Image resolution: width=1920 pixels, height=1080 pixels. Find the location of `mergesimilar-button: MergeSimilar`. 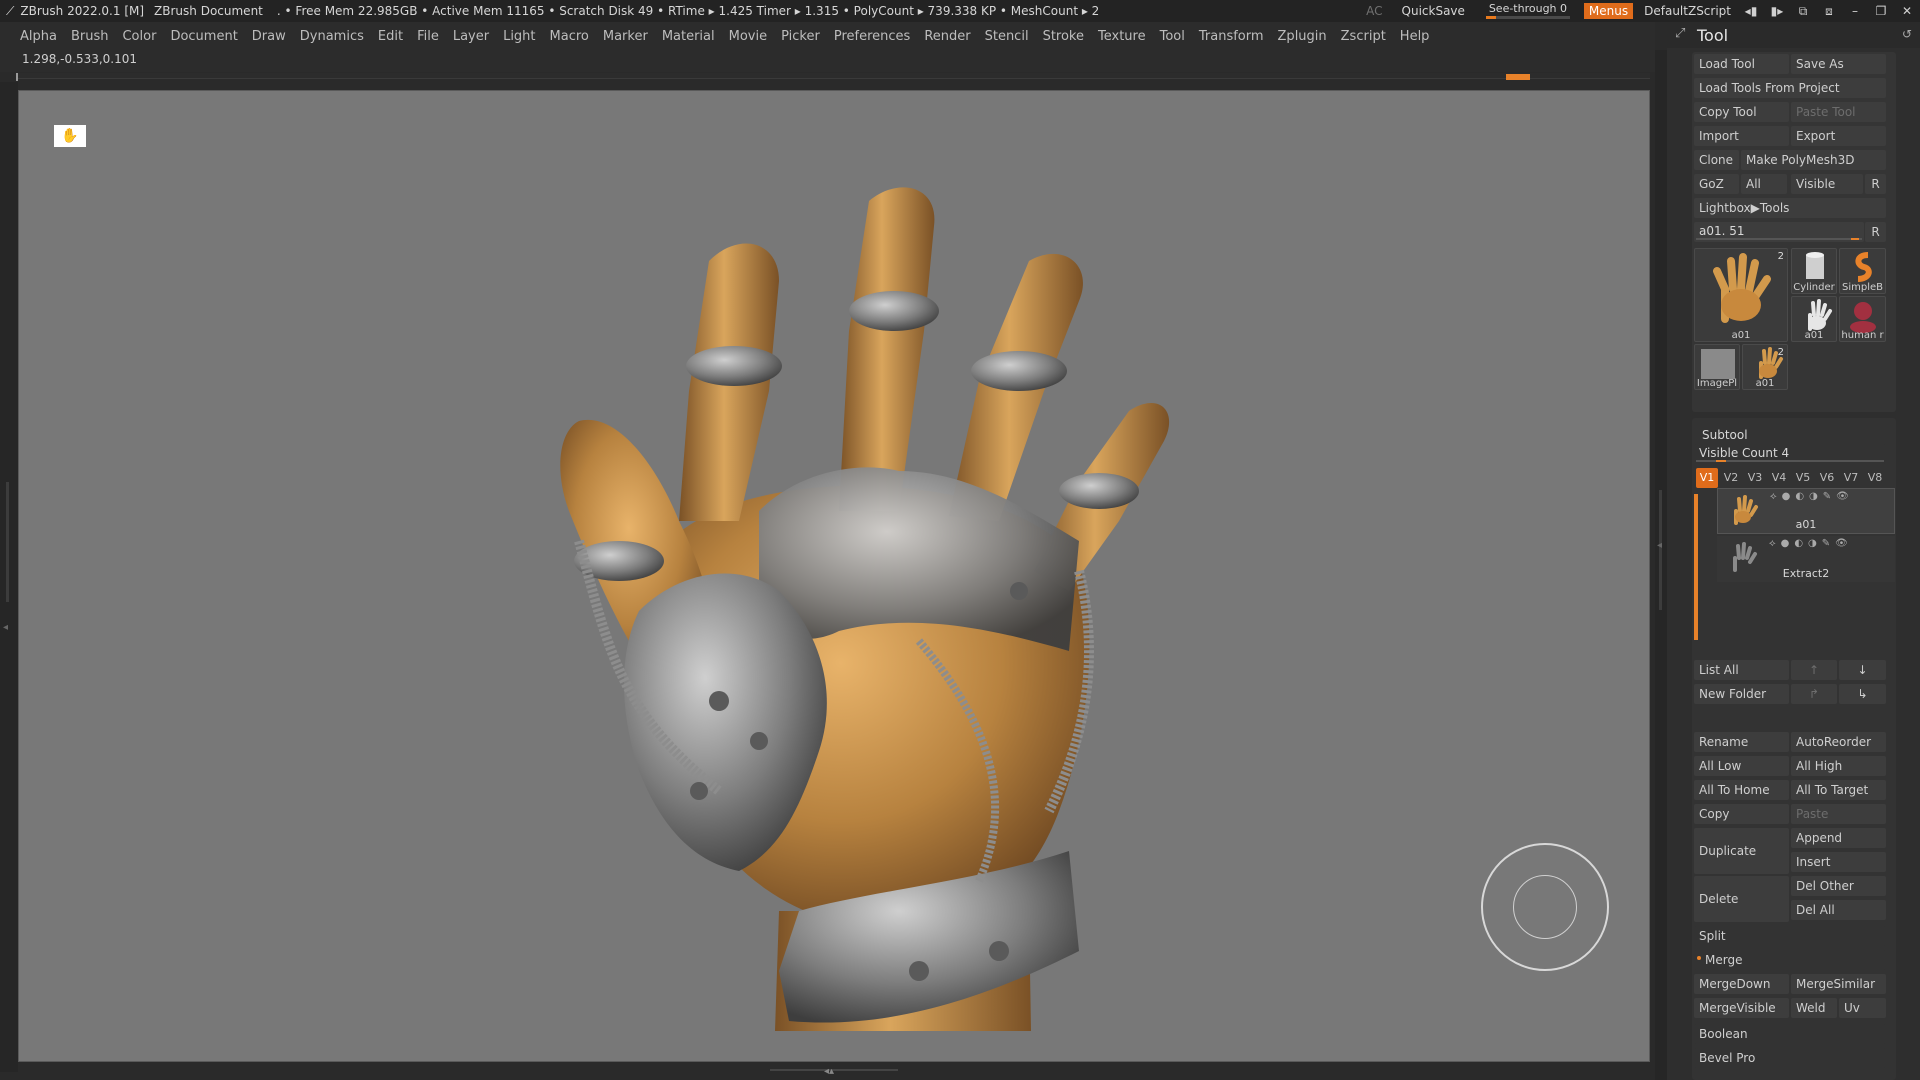

mergesimilar-button: MergeSimilar is located at coordinates (1838, 984).